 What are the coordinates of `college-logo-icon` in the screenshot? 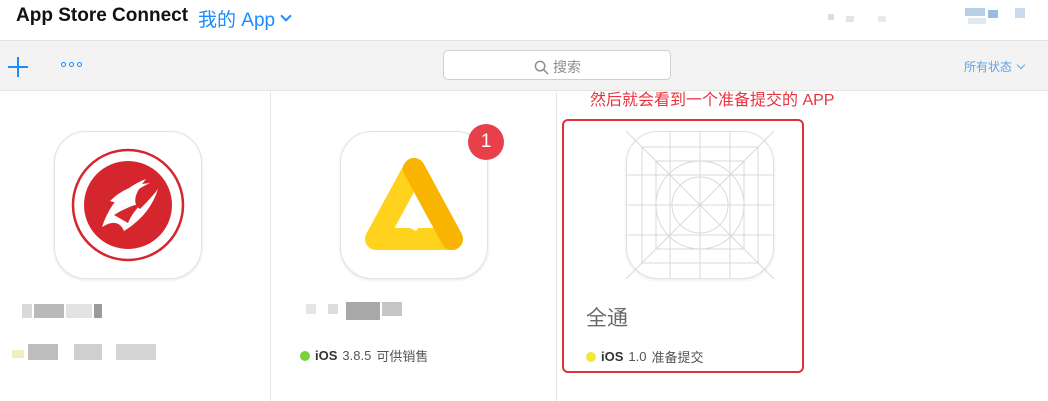 It's located at (128, 205).